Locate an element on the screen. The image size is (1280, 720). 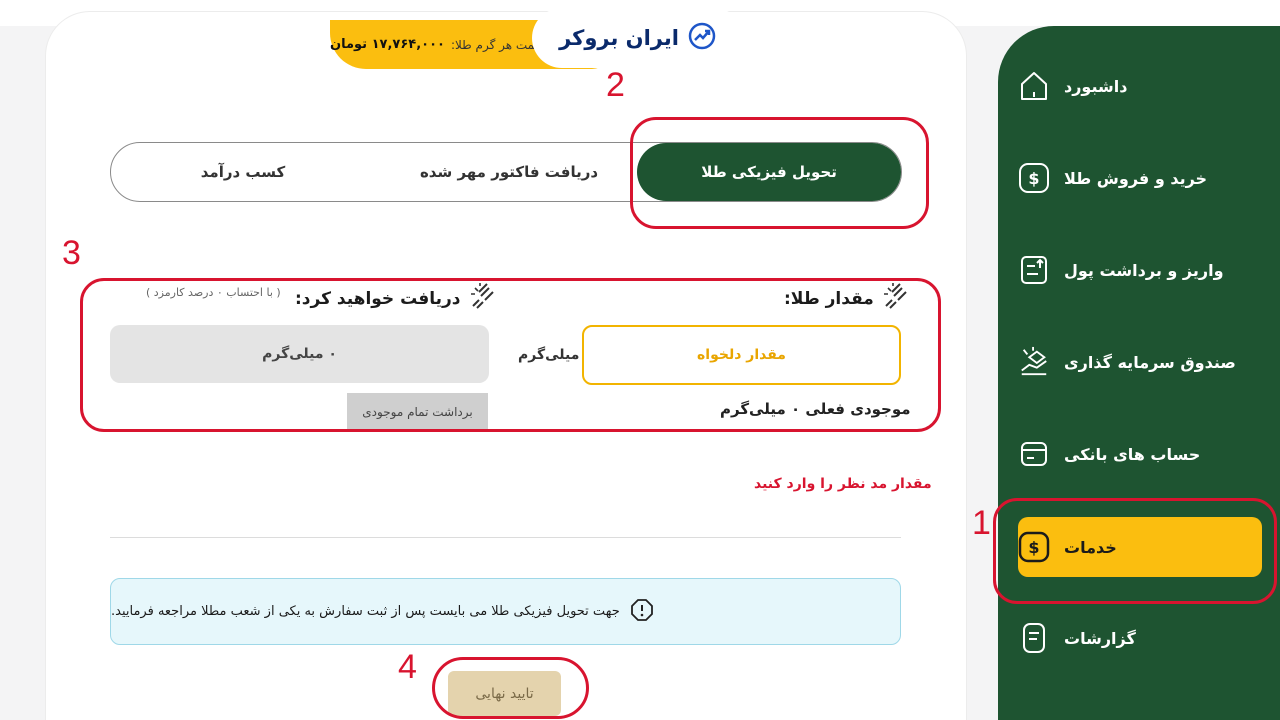
gold-price-value: ۱۷,۷۶۴,۰۰۰ تومان is located at coordinates (387, 44).